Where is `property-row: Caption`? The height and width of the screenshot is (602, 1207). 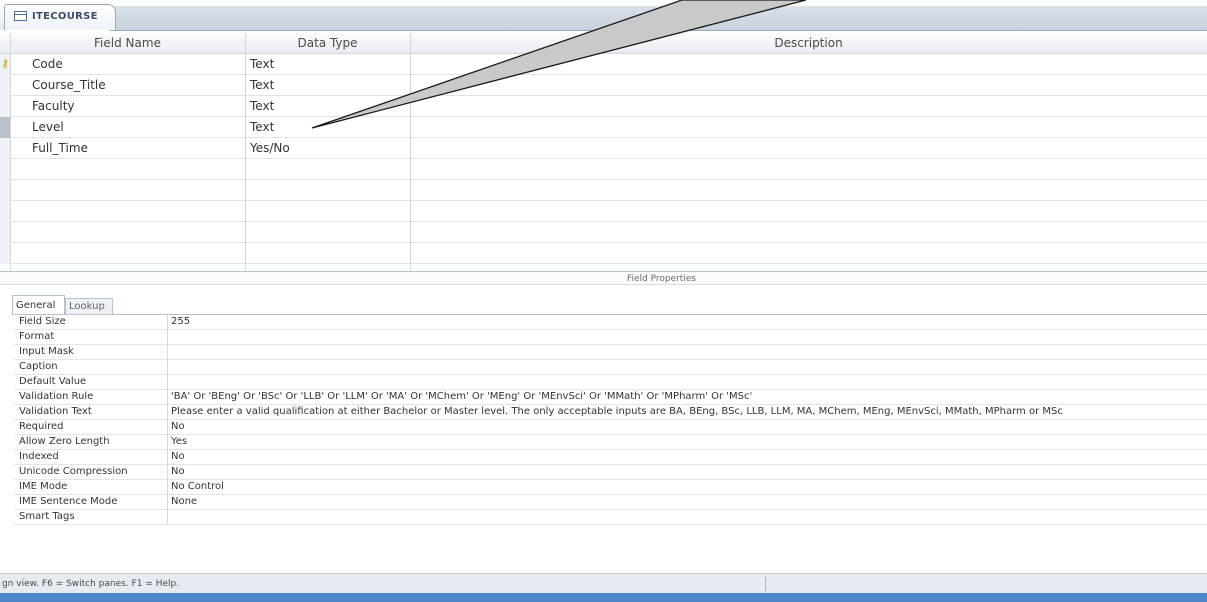 property-row: Caption is located at coordinates (610, 367).